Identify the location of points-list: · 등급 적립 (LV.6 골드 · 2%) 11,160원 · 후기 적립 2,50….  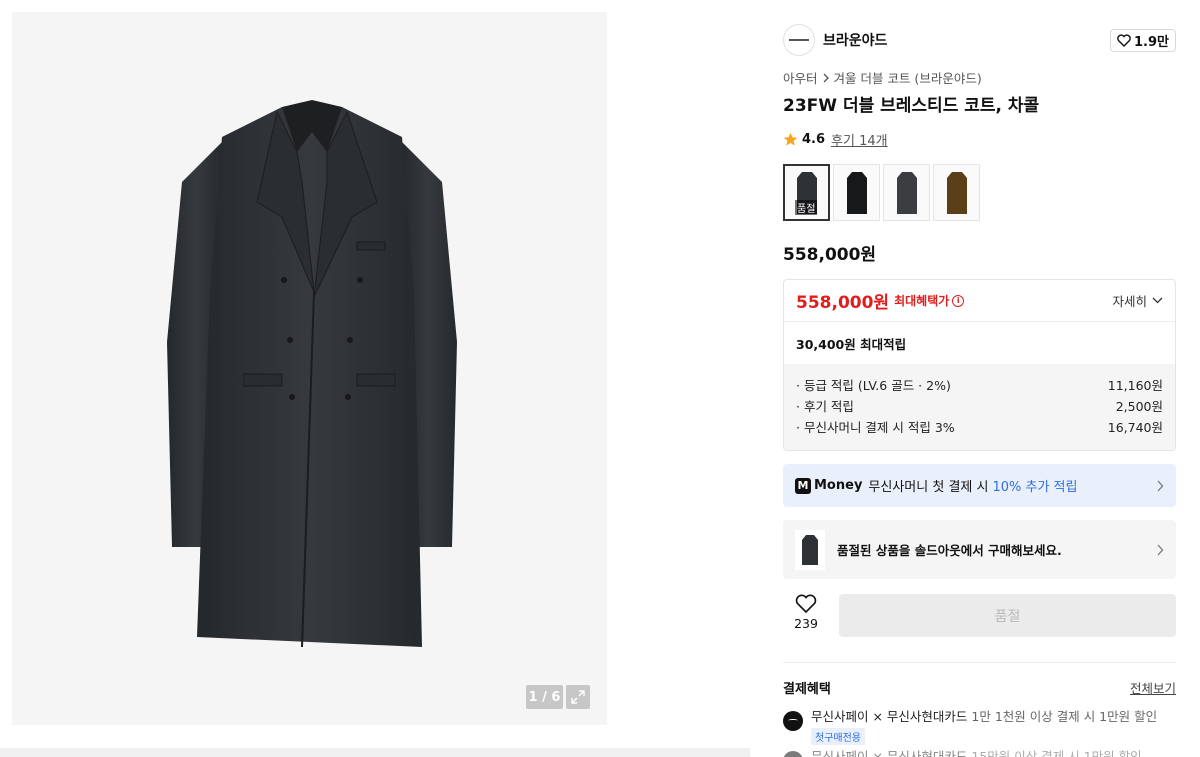
(979, 407).